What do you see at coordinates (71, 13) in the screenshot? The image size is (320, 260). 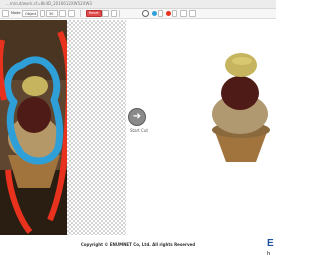 I see `redo-icon` at bounding box center [71, 13].